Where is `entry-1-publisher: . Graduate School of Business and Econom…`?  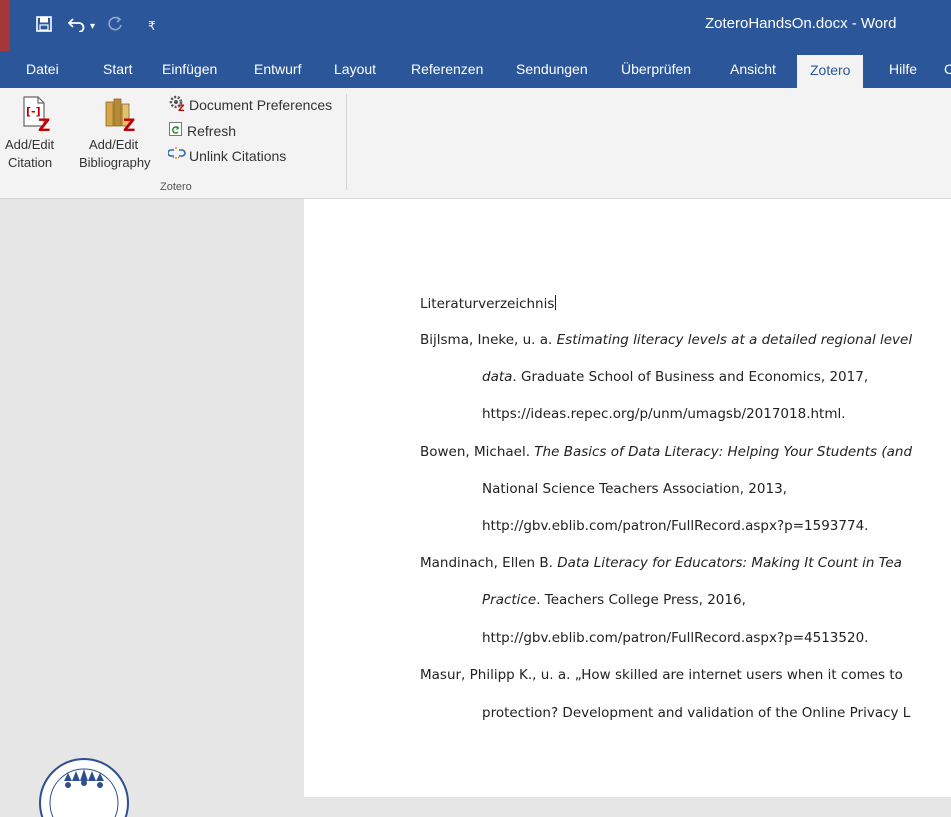
entry-1-publisher: . Graduate School of Business and Econom… is located at coordinates (690, 377).